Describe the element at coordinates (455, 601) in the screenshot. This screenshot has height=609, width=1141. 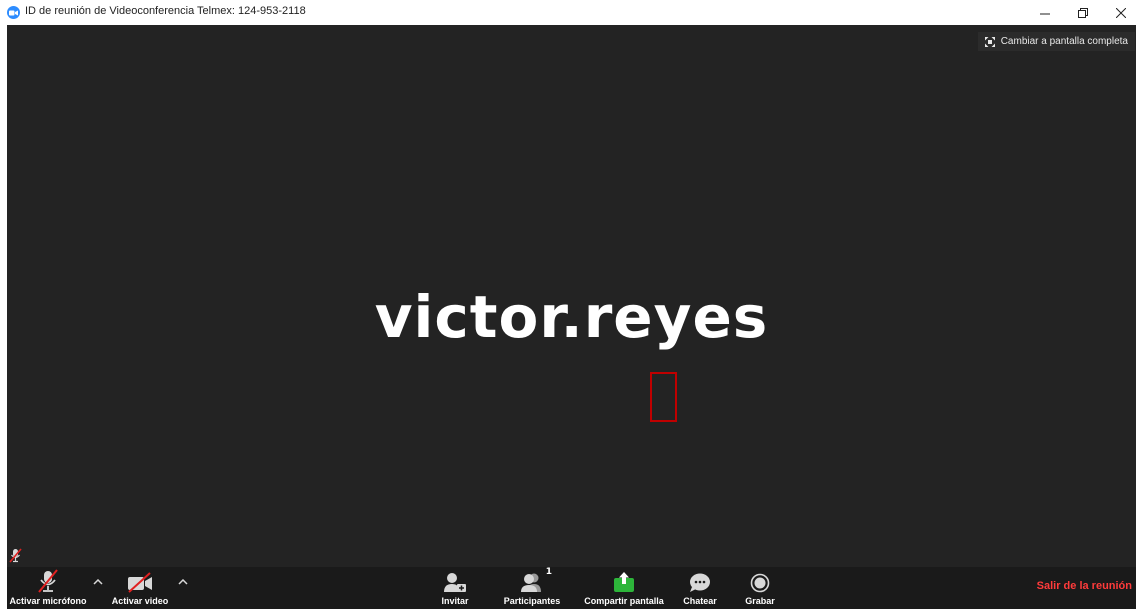
I see `invite-label: Invitar` at that location.